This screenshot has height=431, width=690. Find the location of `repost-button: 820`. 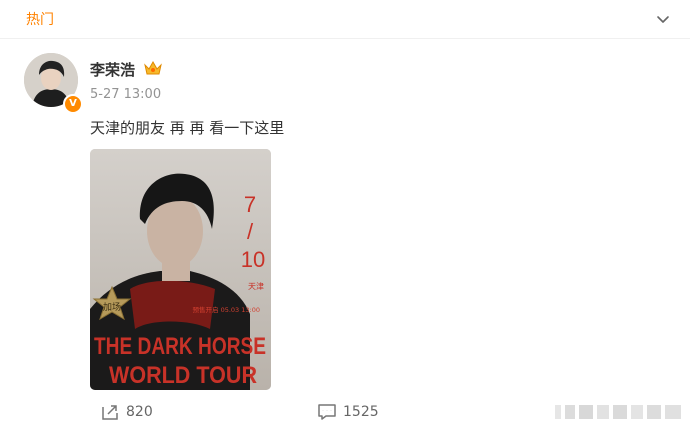

repost-button: 820 is located at coordinates (126, 413).